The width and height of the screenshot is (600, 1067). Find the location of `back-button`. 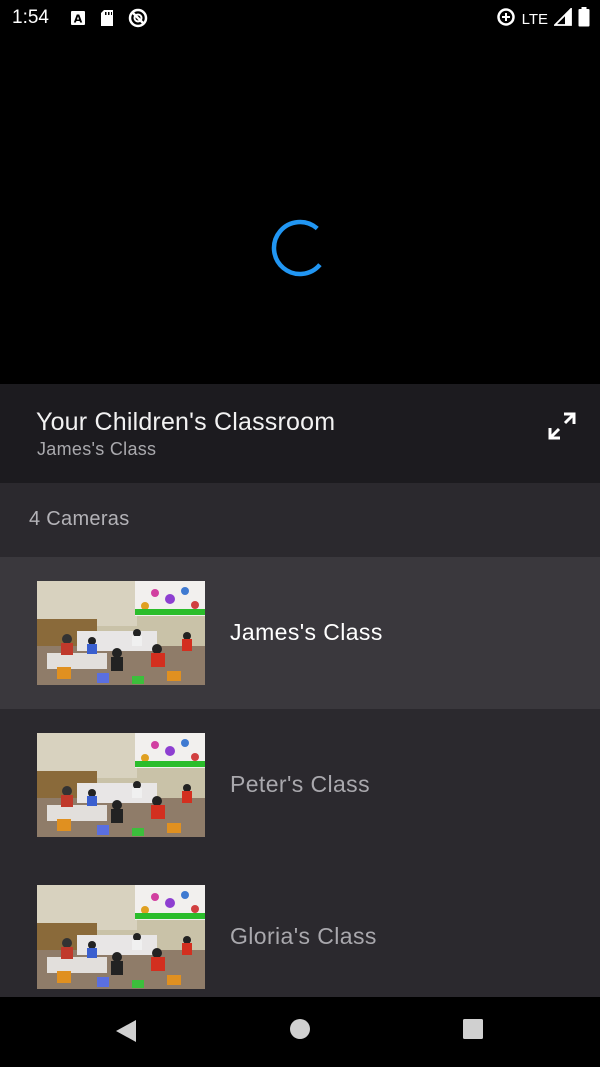

back-button is located at coordinates (126, 1033).